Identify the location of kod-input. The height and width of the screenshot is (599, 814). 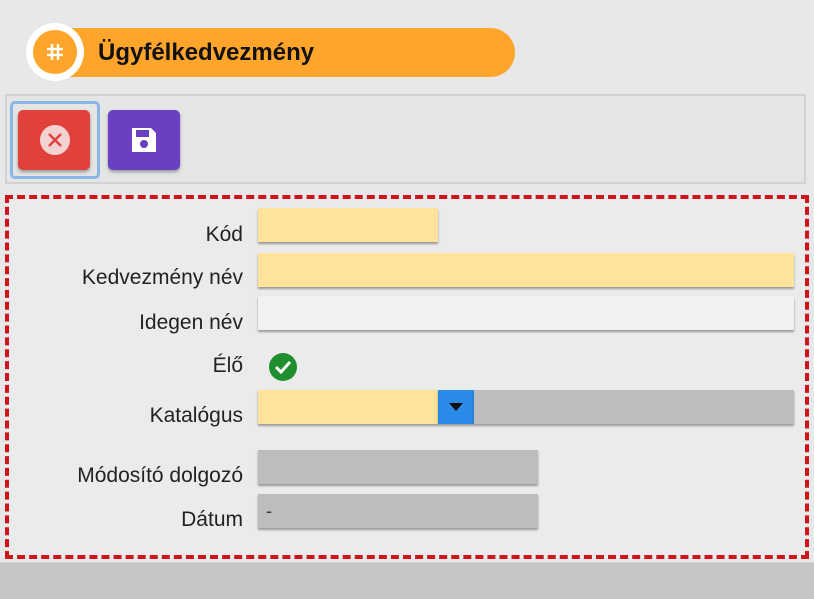
(348, 225).